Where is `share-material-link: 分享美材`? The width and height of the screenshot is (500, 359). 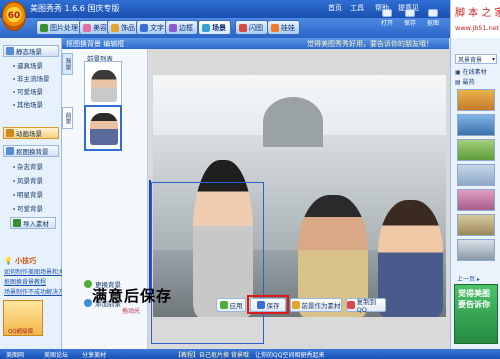
share-material-link: 分享美材 is located at coordinates (94, 354).